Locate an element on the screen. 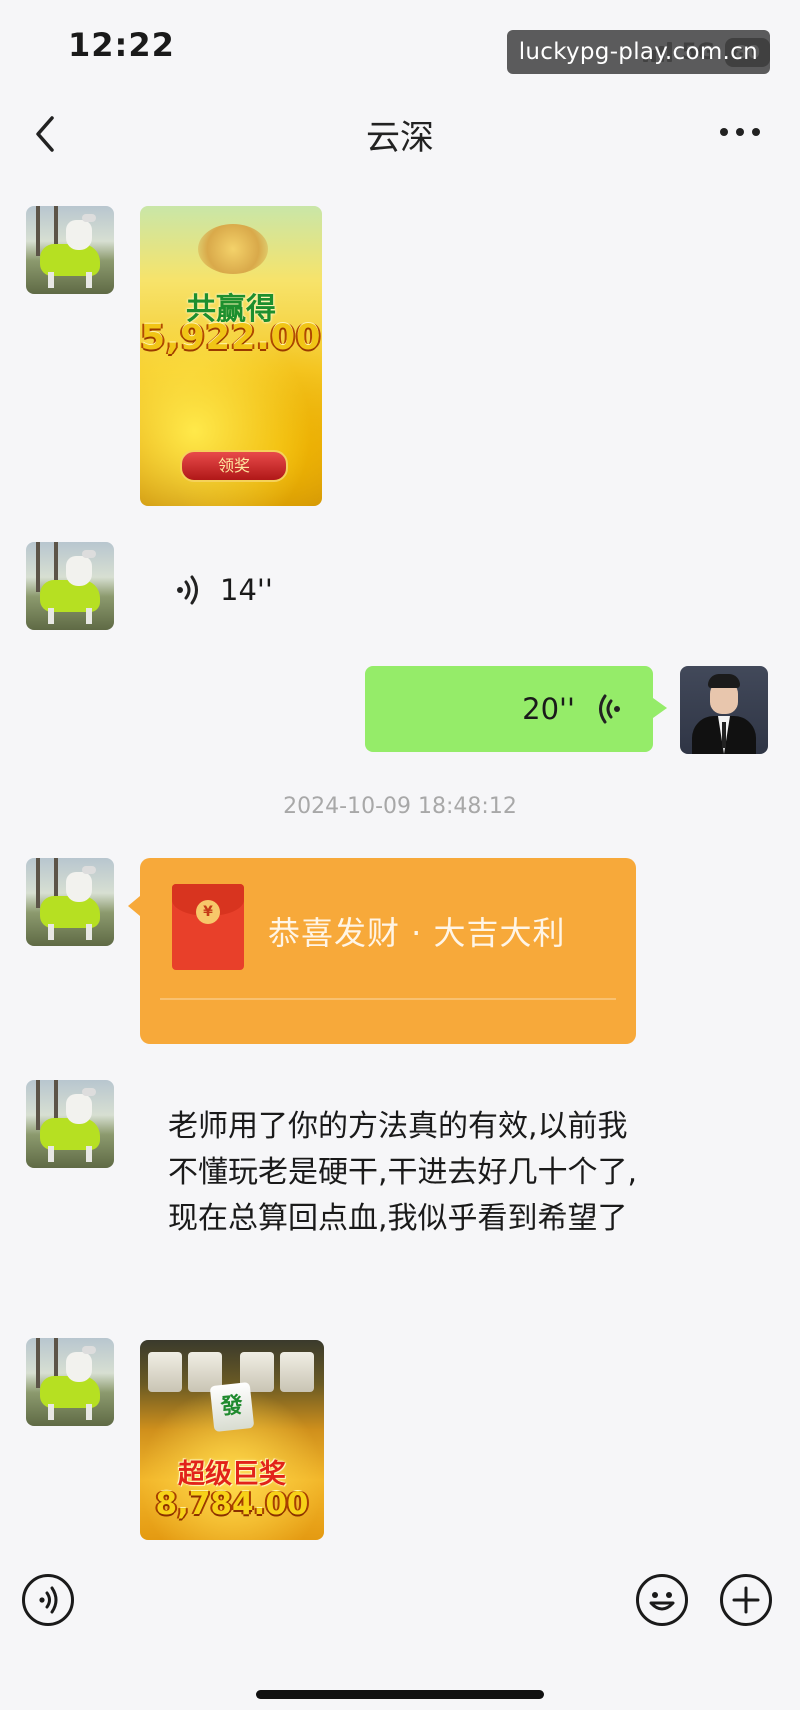 Image resolution: width=800 pixels, height=1710 pixels. plus-button is located at coordinates (746, 1600).